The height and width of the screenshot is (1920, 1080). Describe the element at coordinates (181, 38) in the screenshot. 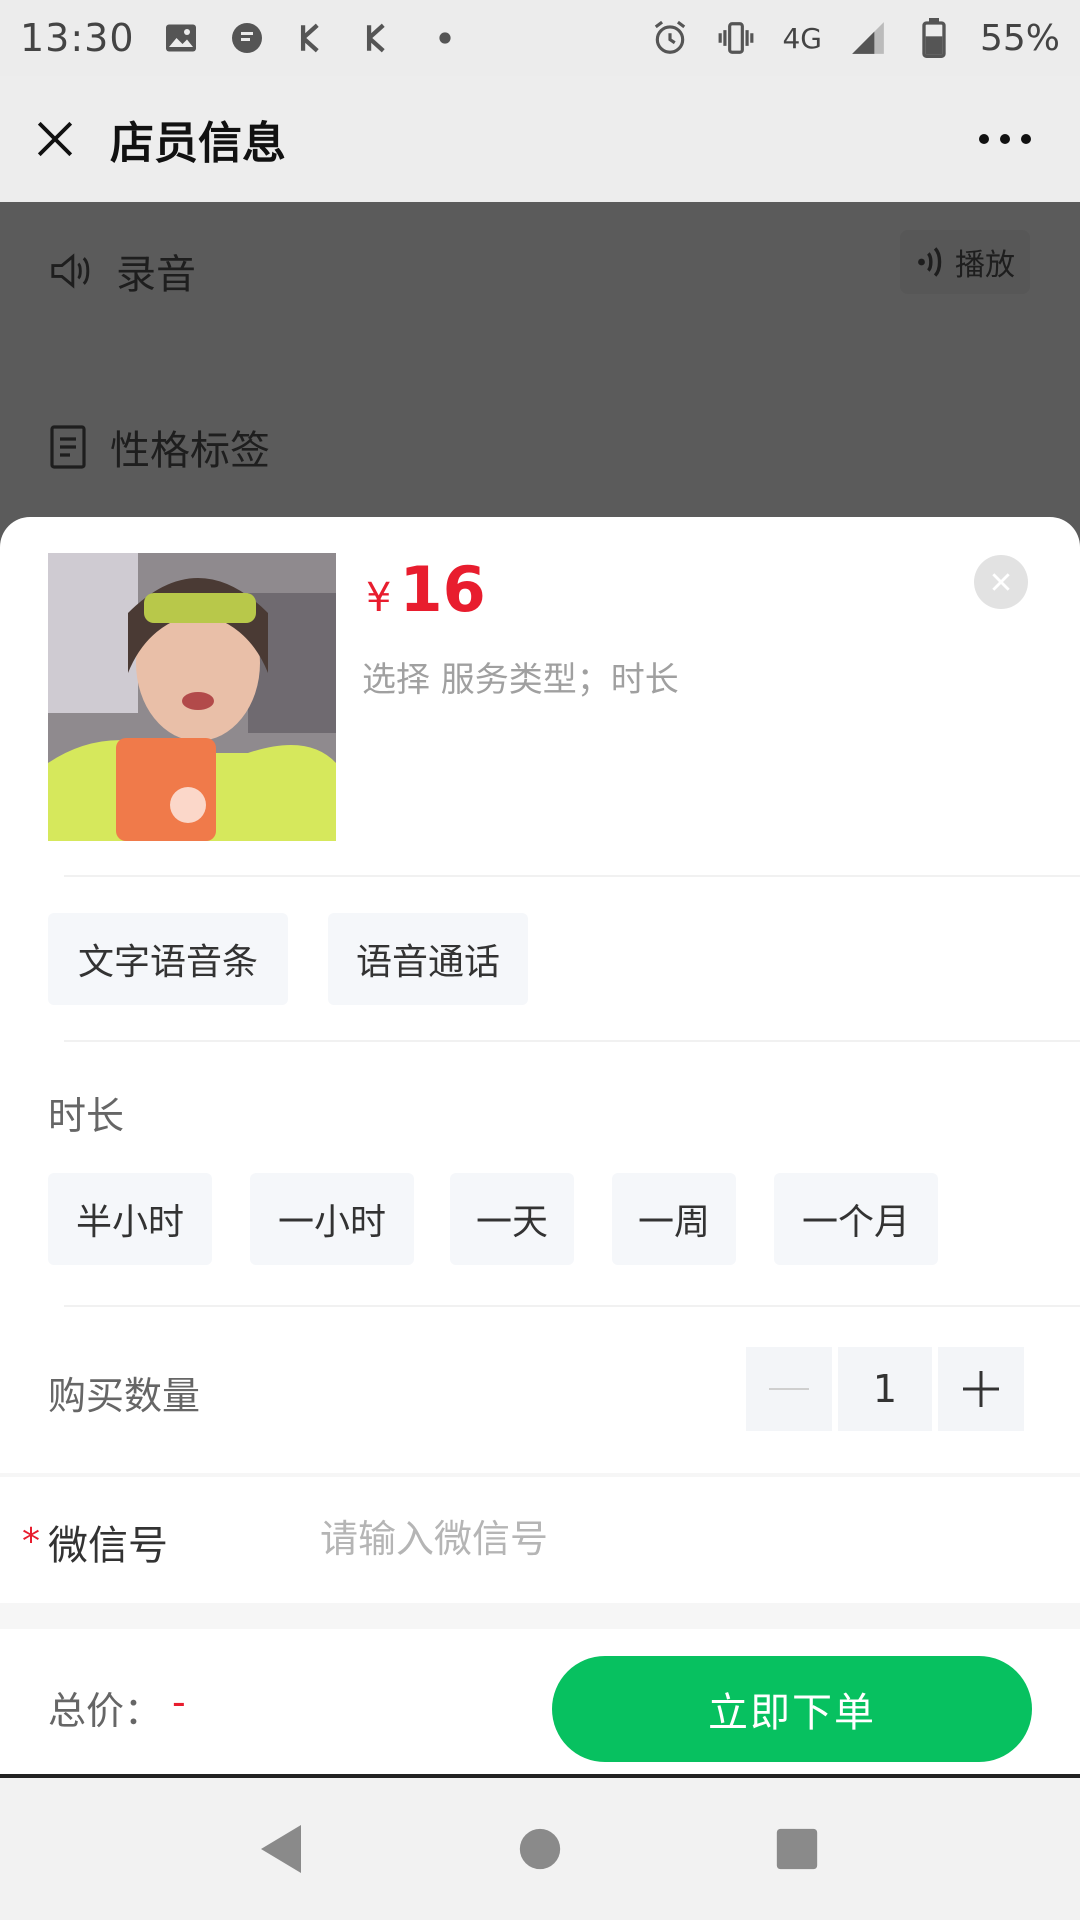

I see `image-notification-icon` at that location.